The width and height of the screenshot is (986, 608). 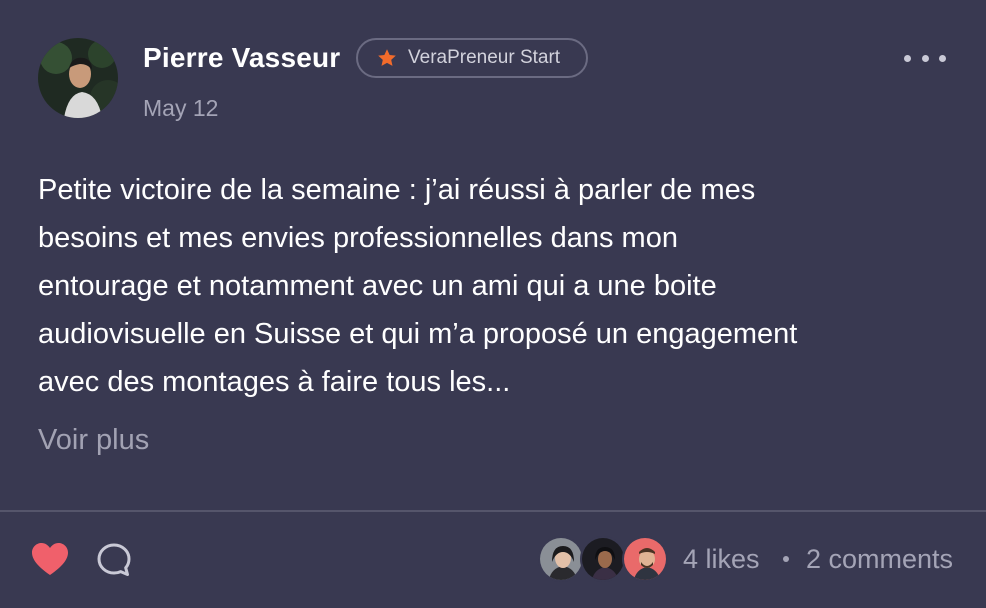 I want to click on likes-count: 4 likes, so click(x=721, y=559).